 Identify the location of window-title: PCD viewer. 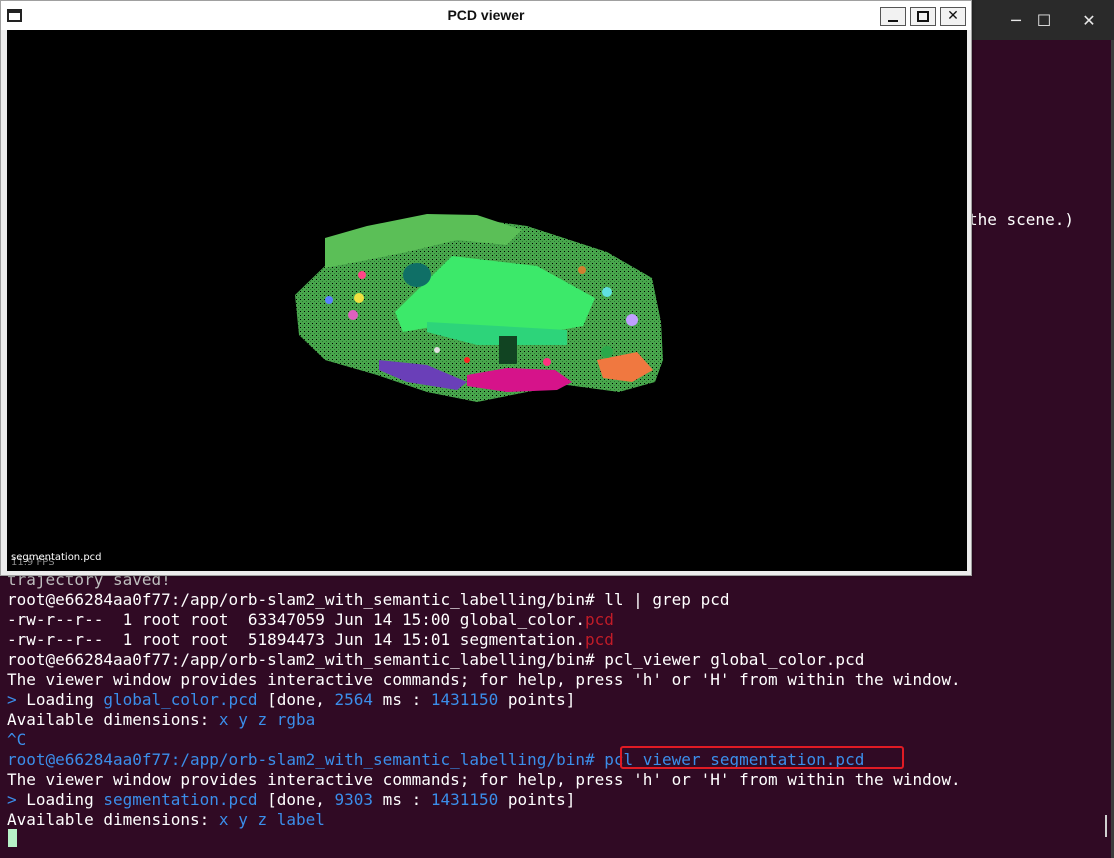
(486, 15).